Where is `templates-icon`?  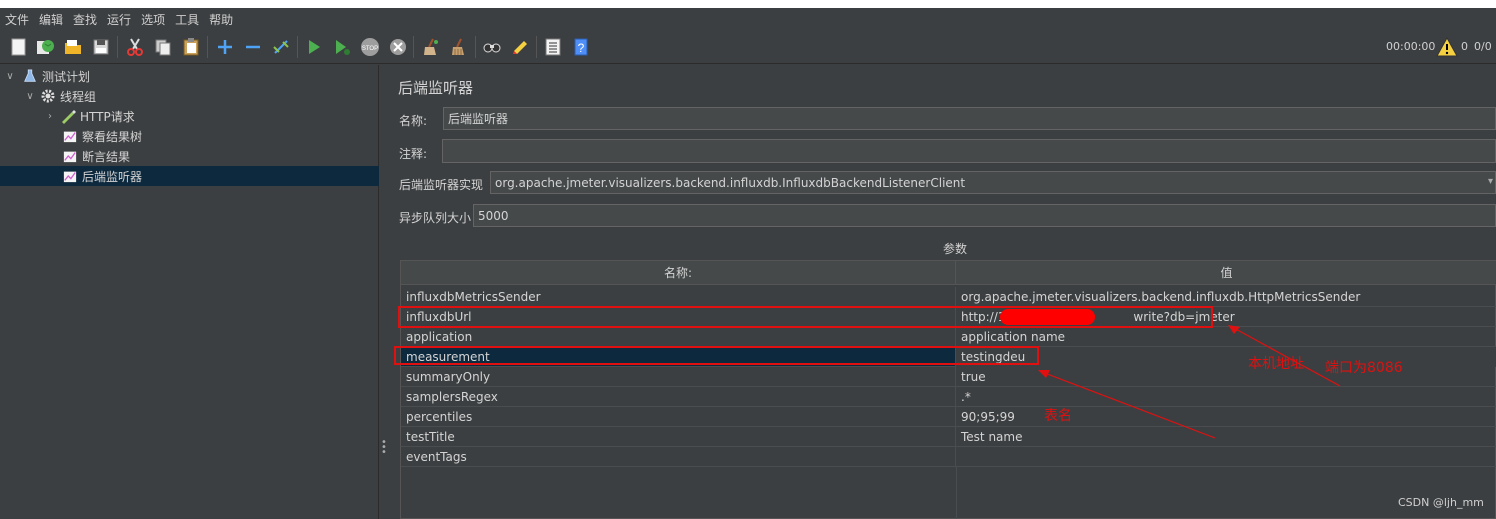
templates-icon is located at coordinates (45, 47).